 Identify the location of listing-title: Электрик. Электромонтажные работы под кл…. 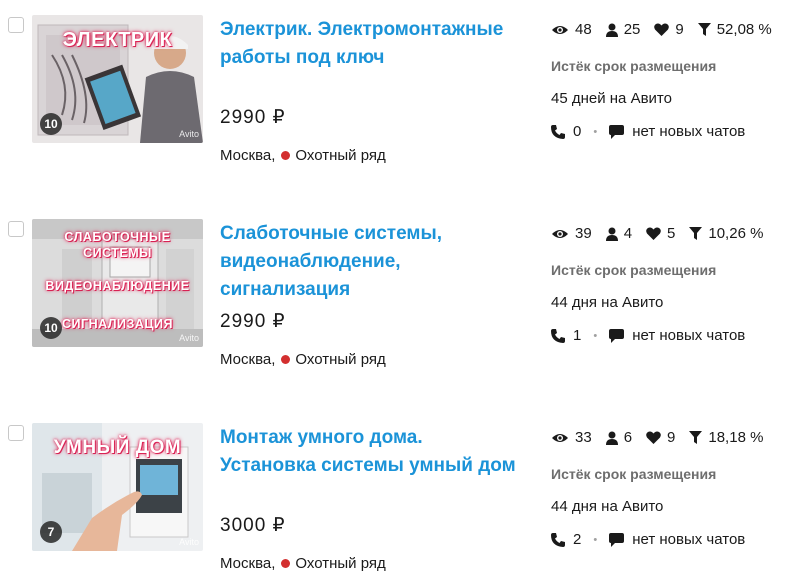
(370, 44).